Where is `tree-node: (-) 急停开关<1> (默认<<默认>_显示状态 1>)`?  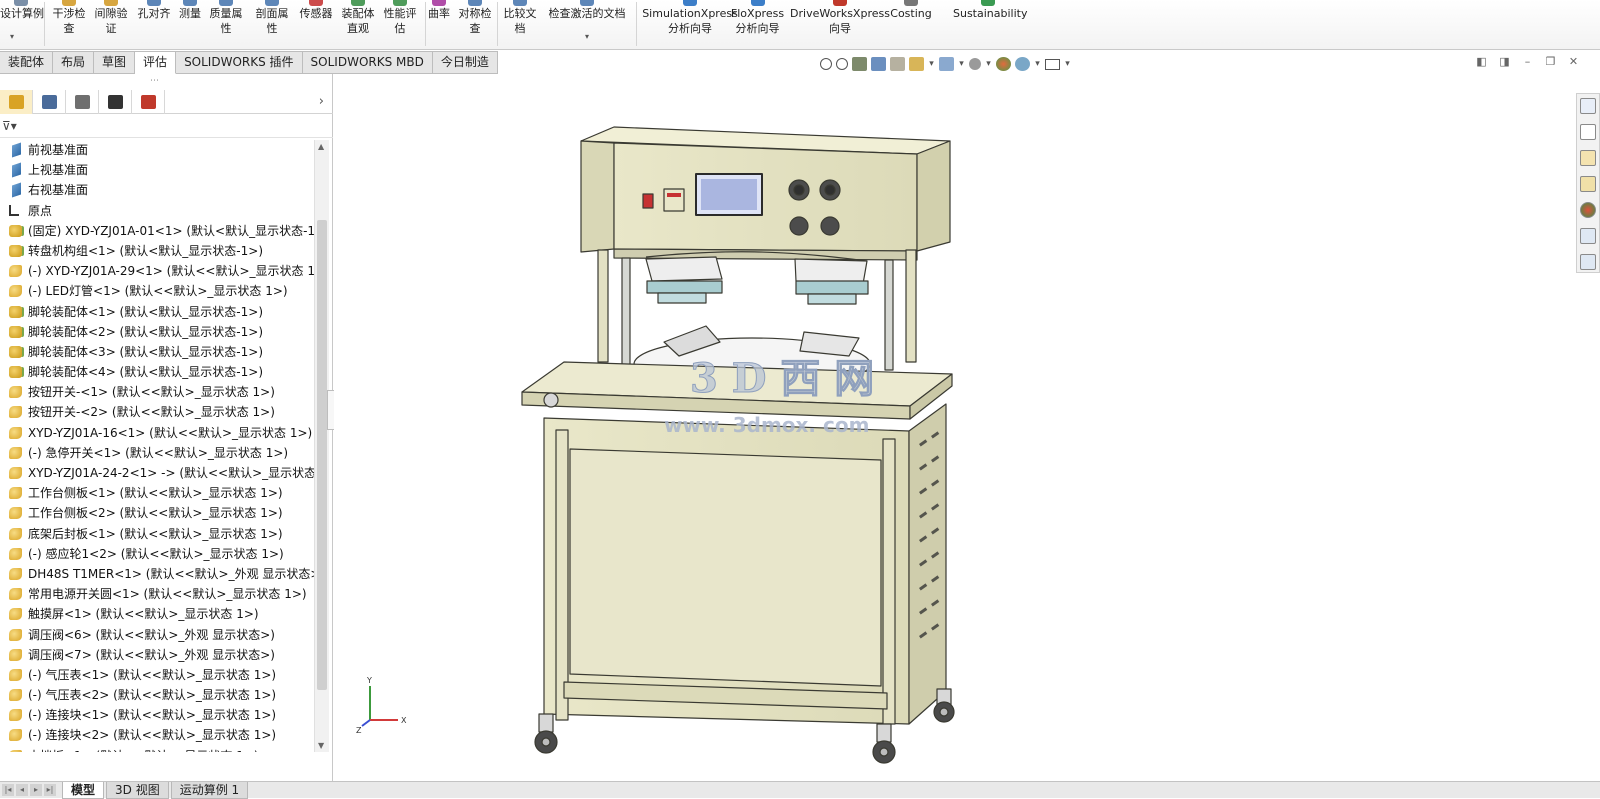
tree-node: (-) 急停开关<1> (默认<<默认>_显示状态 1>) is located at coordinates (159, 453).